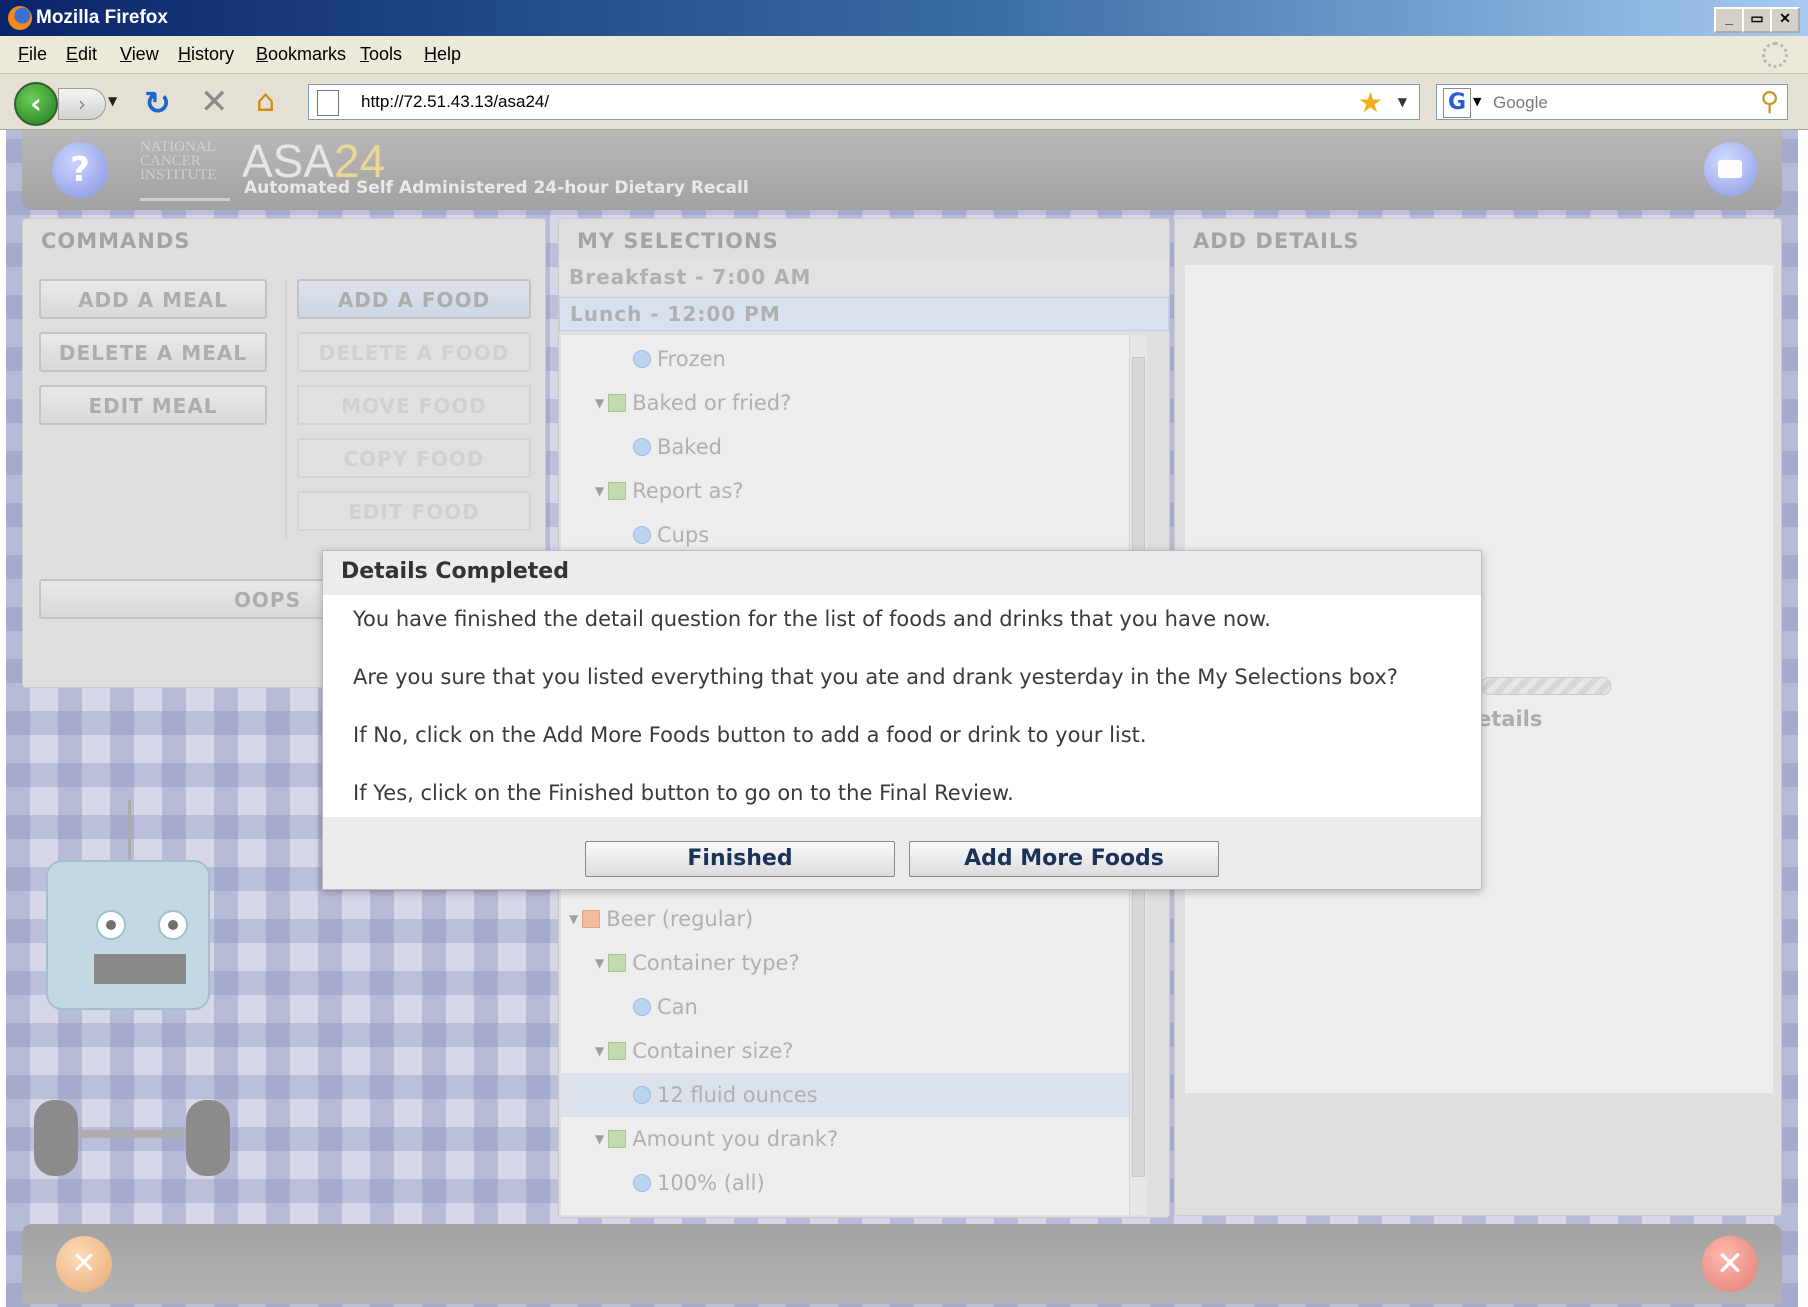 The height and width of the screenshot is (1307, 1808). Describe the element at coordinates (32, 54) in the screenshot. I see `menu-file: File` at that location.